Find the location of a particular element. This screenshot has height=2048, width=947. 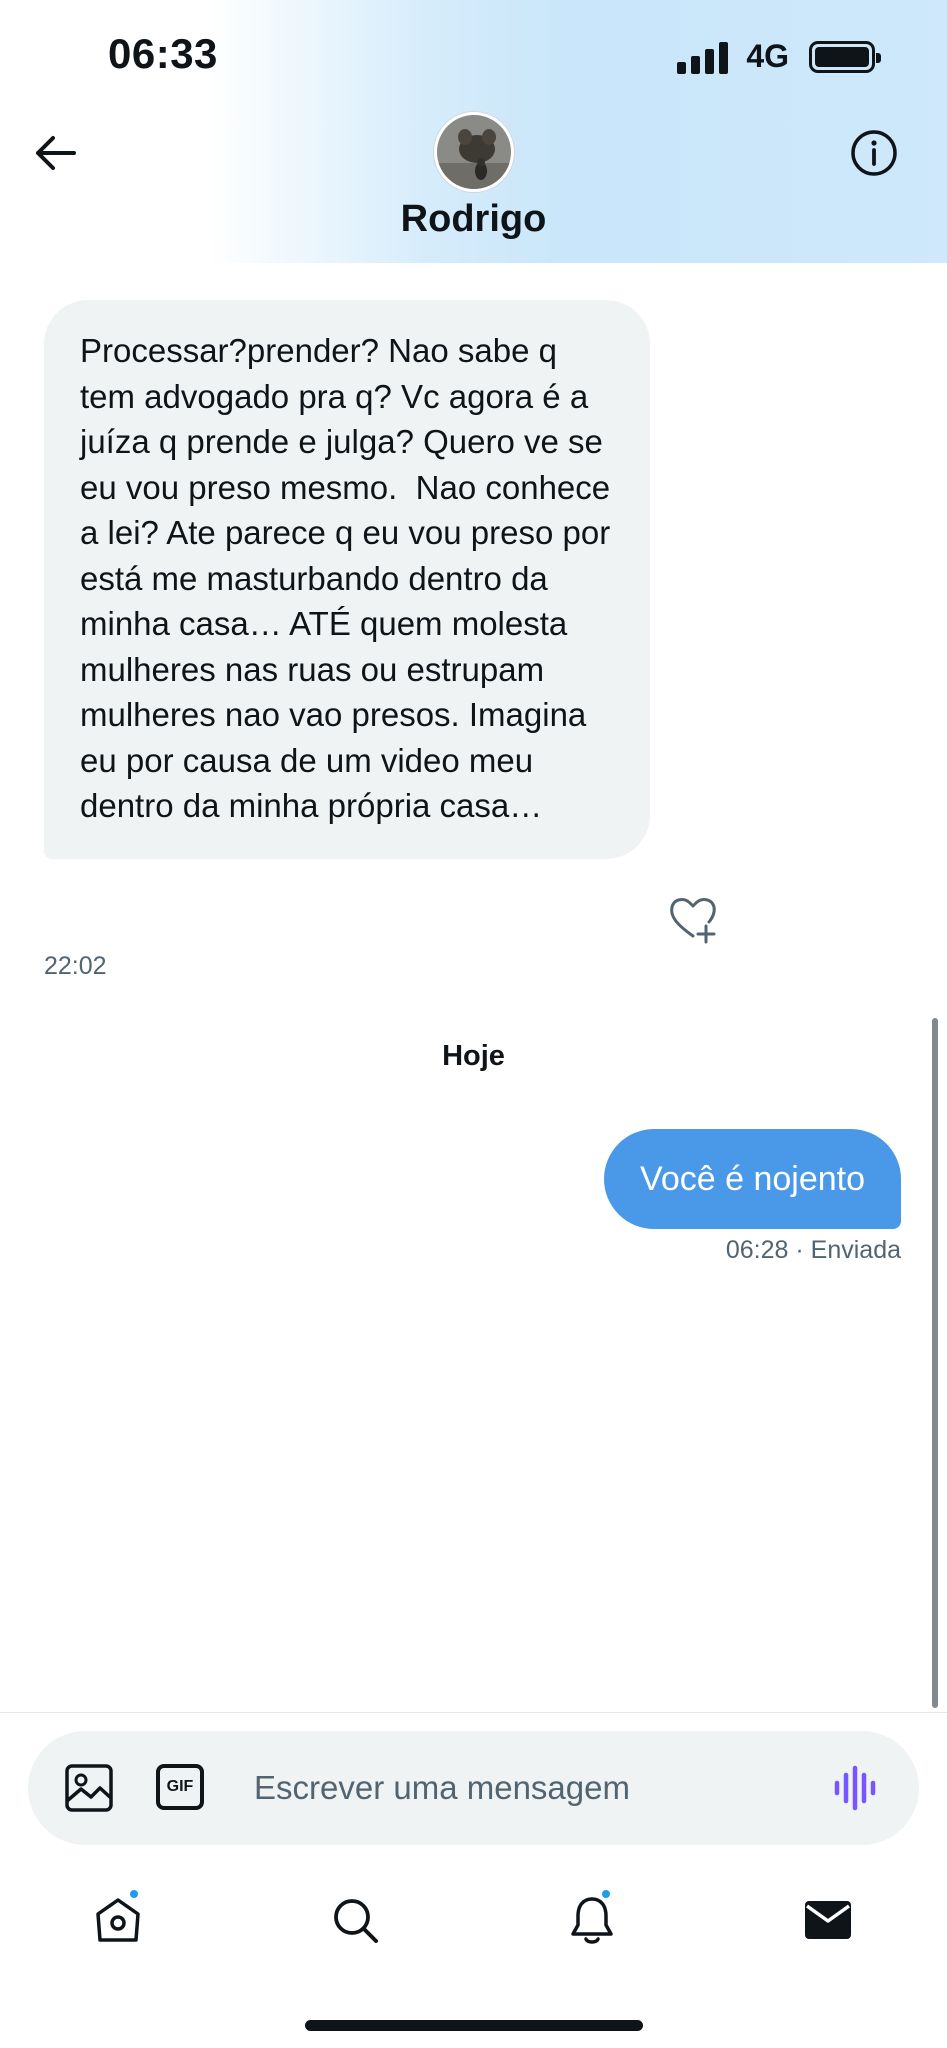

avatar is located at coordinates (474, 152).